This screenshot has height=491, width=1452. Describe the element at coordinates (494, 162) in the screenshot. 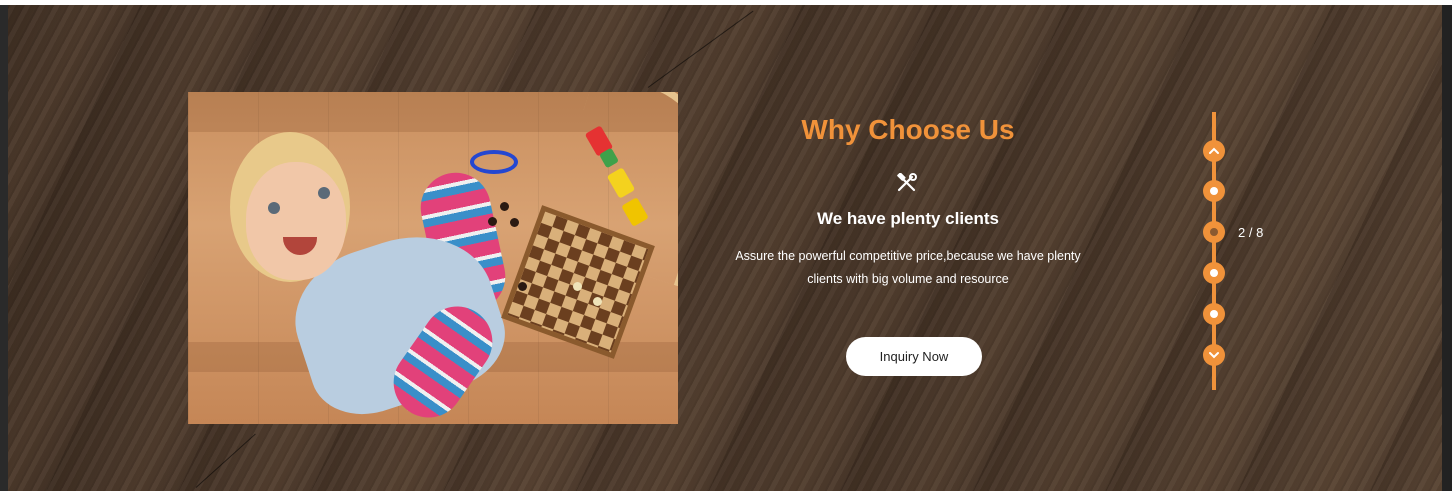

I see `toy-glasses` at that location.